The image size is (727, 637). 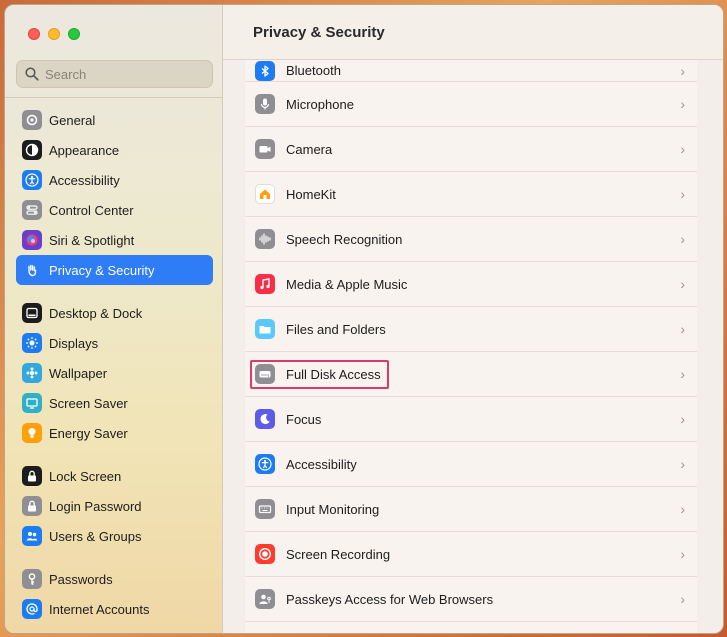 I want to click on sidebar-item-users-and-groups: Users & Groups, so click(x=114, y=536).